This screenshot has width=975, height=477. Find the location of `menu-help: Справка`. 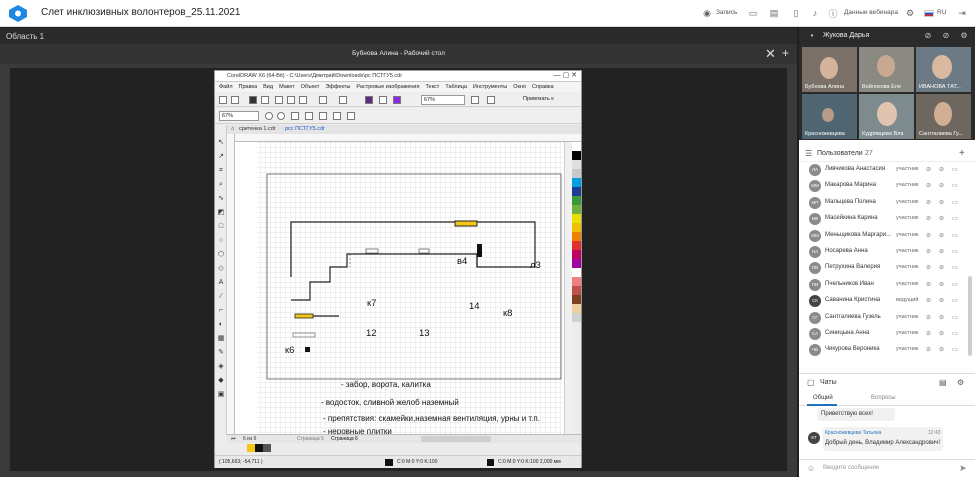

menu-help: Справка is located at coordinates (543, 87).